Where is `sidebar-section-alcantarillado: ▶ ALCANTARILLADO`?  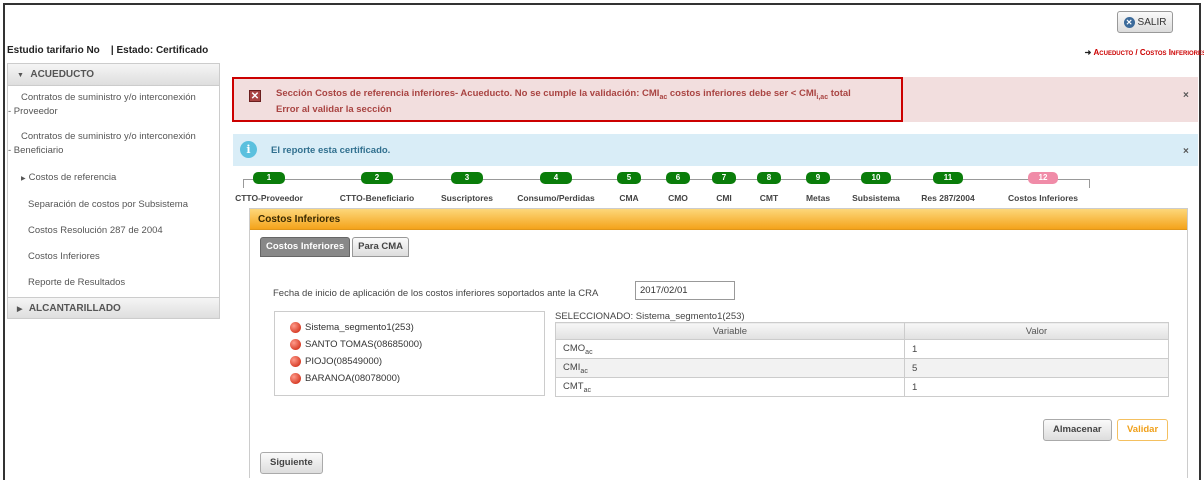 sidebar-section-alcantarillado: ▶ ALCANTARILLADO is located at coordinates (113, 308).